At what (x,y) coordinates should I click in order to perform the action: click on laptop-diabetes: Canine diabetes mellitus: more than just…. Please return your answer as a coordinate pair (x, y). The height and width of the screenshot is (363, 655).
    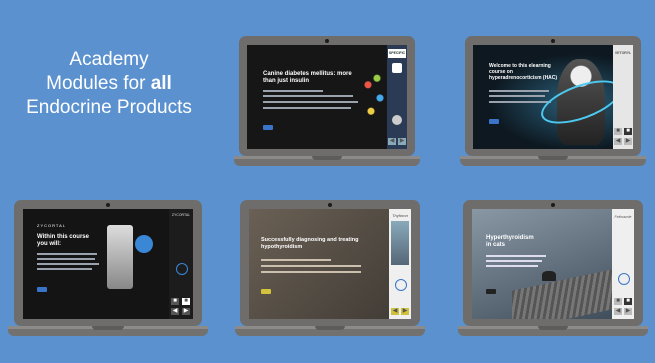
    Looking at the image, I should click on (327, 101).